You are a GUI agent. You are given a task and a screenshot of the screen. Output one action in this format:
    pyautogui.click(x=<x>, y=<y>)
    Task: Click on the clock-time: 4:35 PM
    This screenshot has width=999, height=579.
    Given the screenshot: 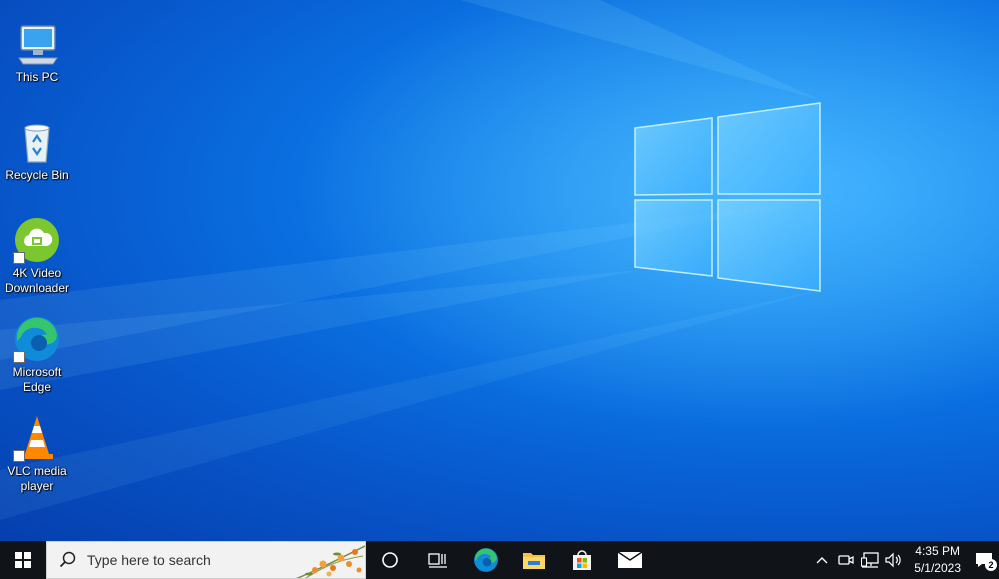 What is the action you would take?
    pyautogui.click(x=937, y=551)
    